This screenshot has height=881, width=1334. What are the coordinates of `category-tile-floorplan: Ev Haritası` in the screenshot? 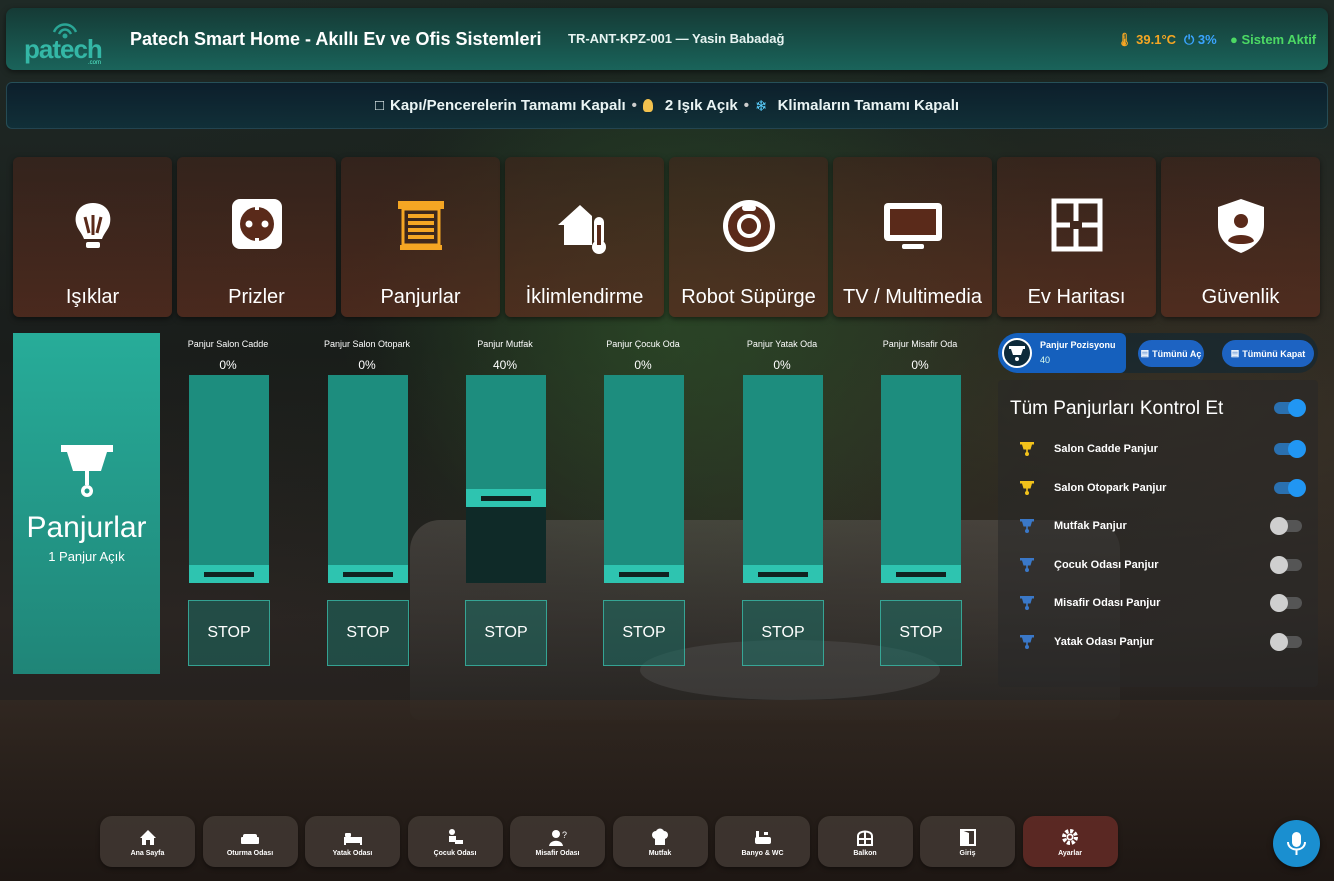 It's located at (1076, 237).